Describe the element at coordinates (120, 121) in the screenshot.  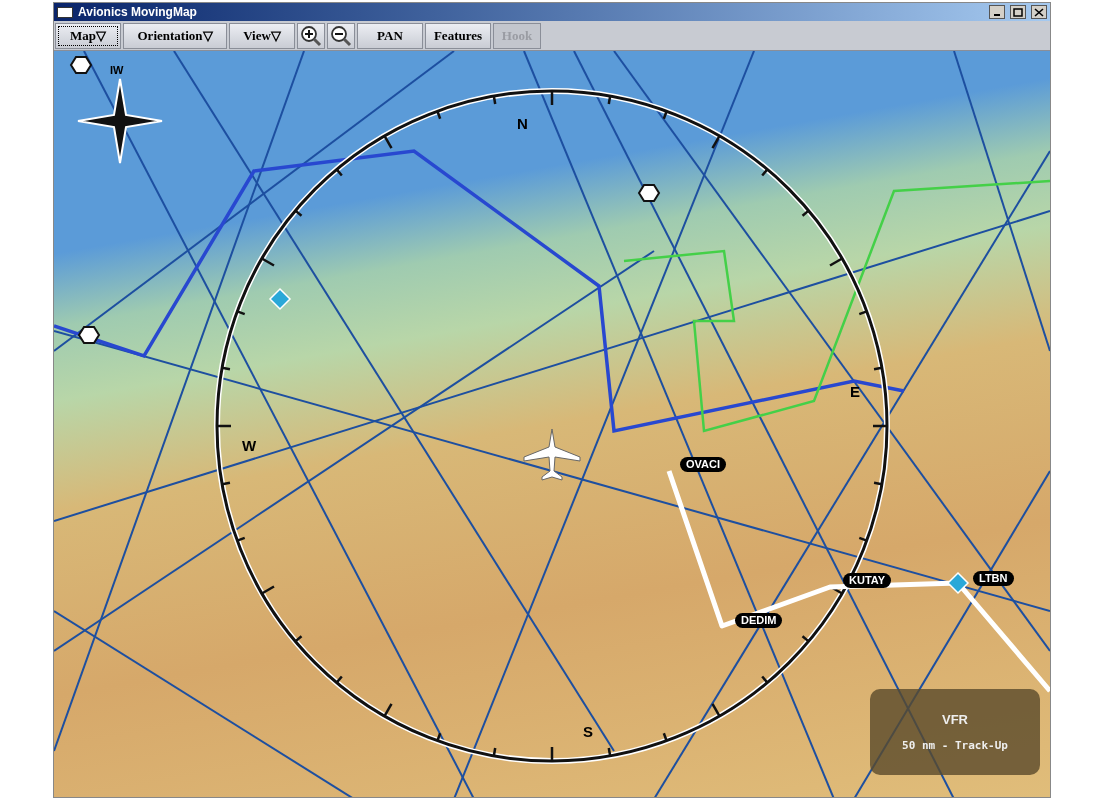
I see `compass-rose-icon` at that location.